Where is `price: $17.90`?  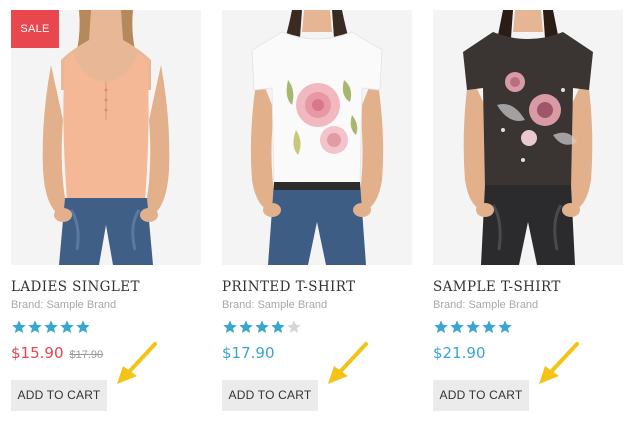
price: $17.90 is located at coordinates (248, 353).